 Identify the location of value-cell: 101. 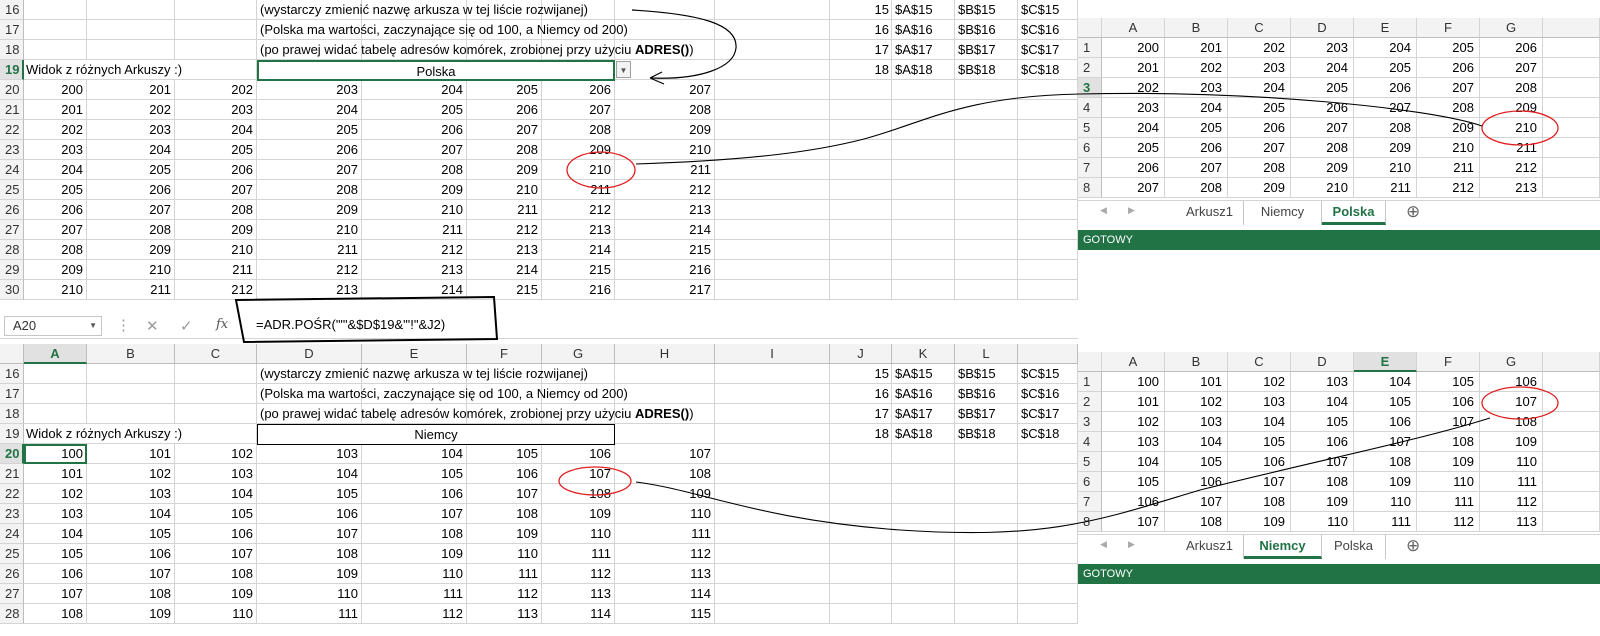
(1130, 401).